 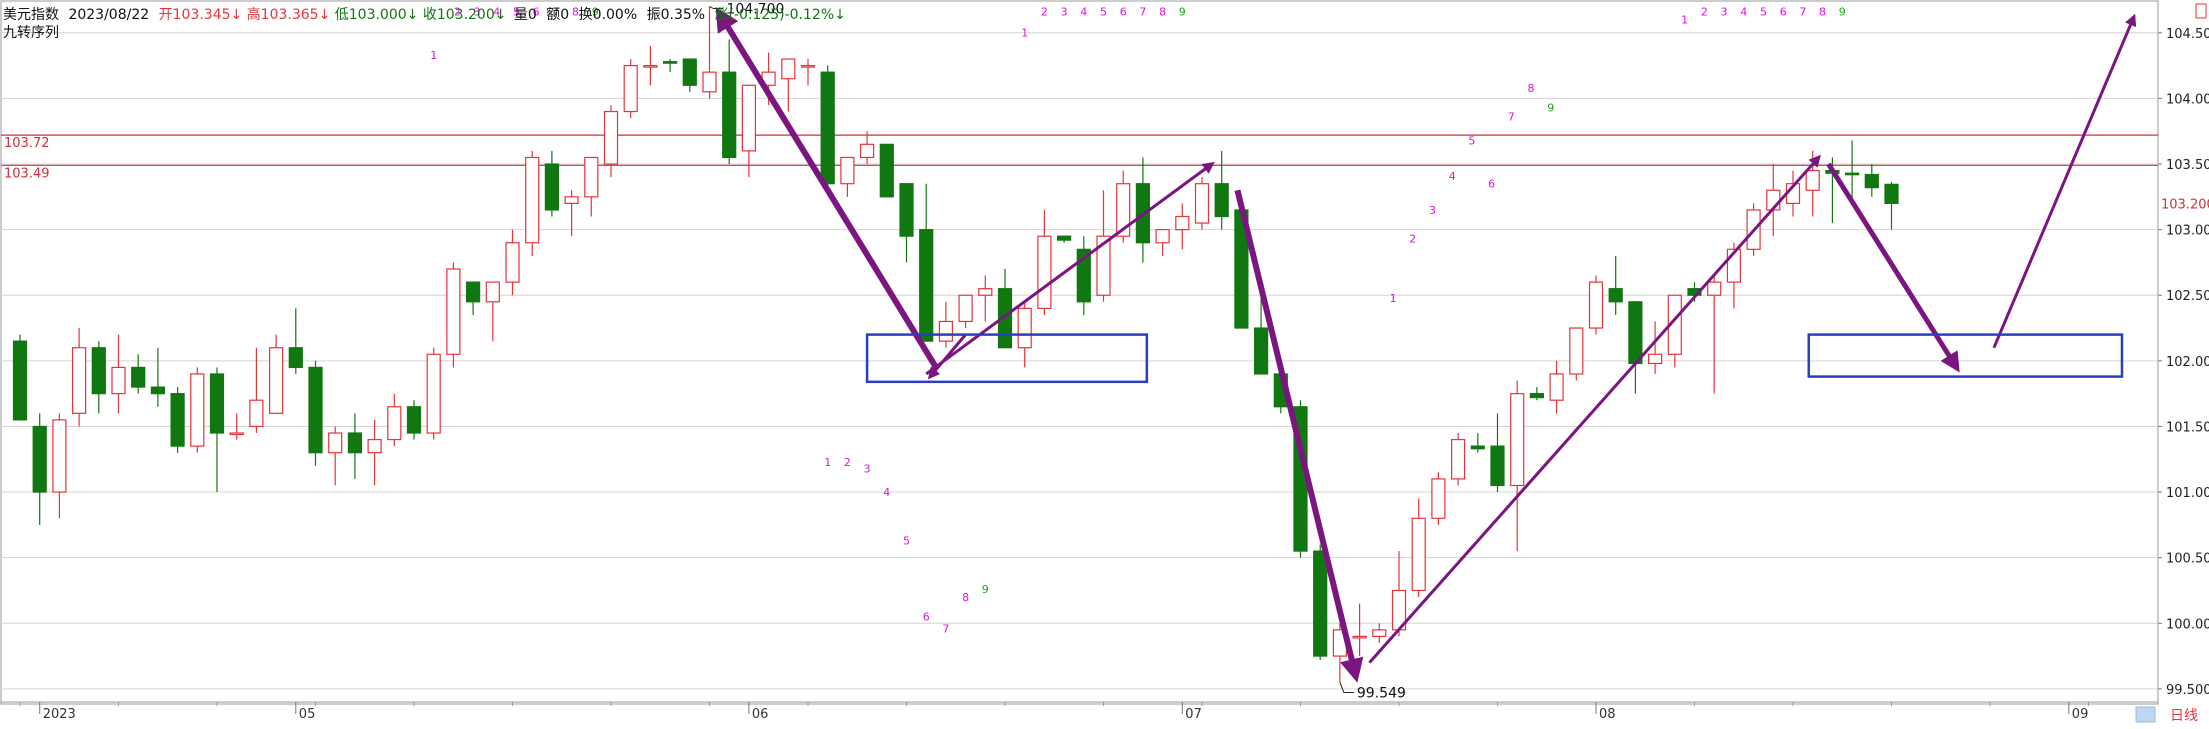 What do you see at coordinates (780, 15) in the screenshot?
I see `change-value: 涨(-0.125)-0.12%↓` at bounding box center [780, 15].